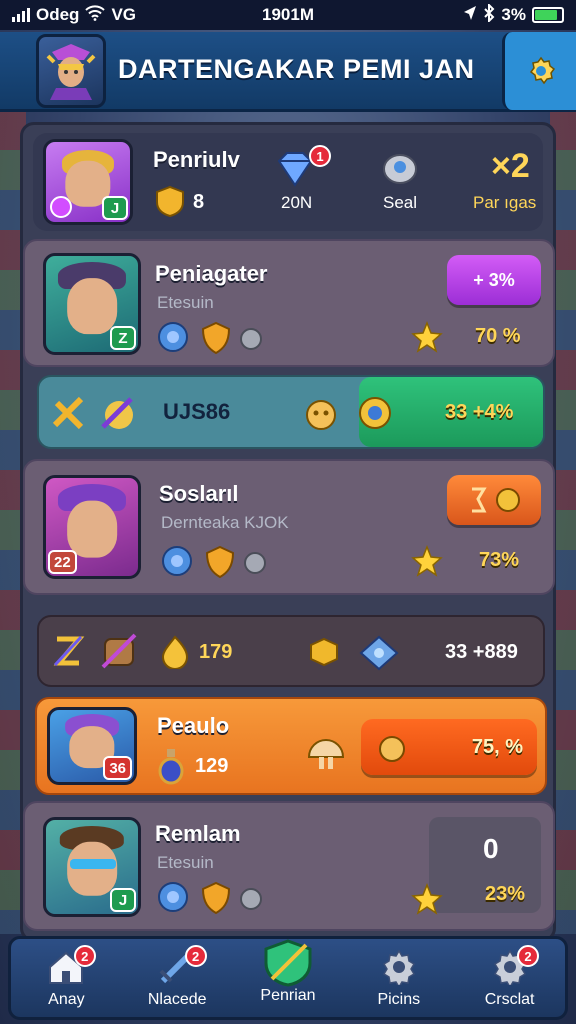 This screenshot has height=1024, width=576. I want to click on nav-label: Anay, so click(66, 999).